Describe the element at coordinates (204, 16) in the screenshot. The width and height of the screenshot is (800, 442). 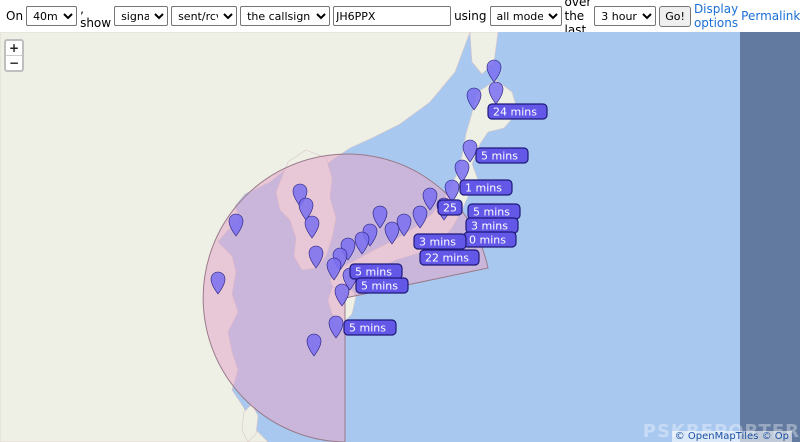
I see `direction-select: sent/rcvd by` at that location.